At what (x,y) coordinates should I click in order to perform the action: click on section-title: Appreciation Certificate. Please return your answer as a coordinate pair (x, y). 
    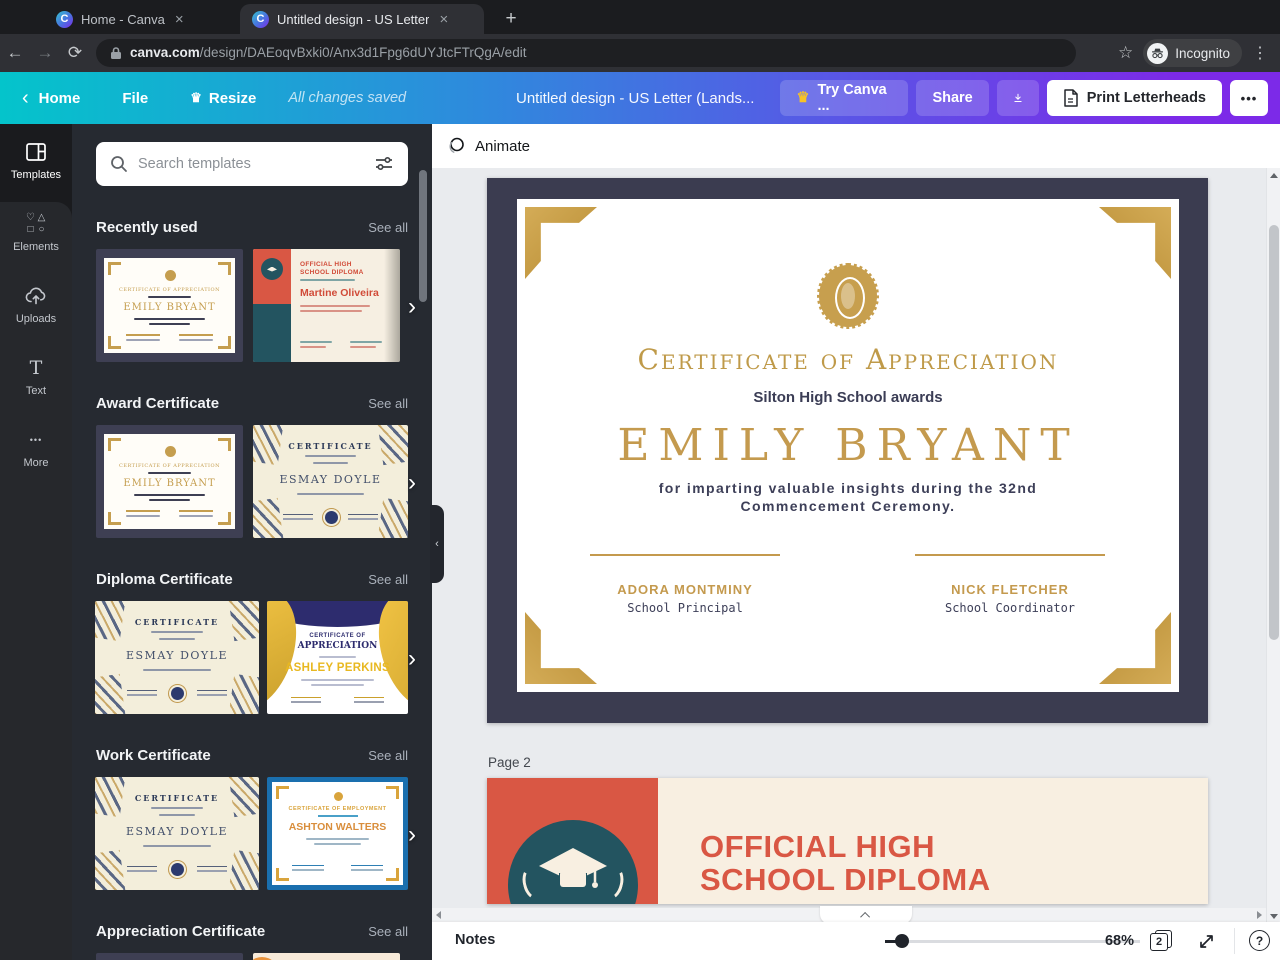
    Looking at the image, I should click on (181, 931).